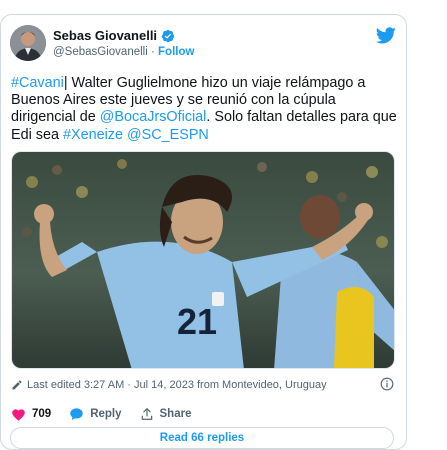 This screenshot has width=447, height=450. What do you see at coordinates (106, 414) in the screenshot?
I see `reply-label: Reply` at bounding box center [106, 414].